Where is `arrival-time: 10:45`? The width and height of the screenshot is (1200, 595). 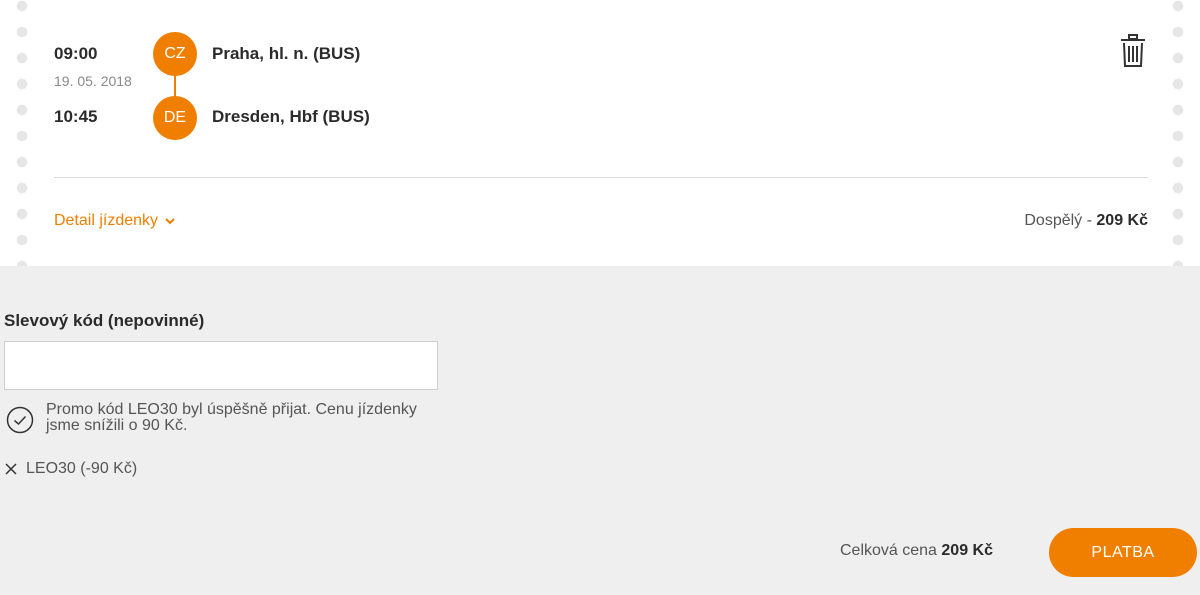
arrival-time: 10:45 is located at coordinates (76, 116).